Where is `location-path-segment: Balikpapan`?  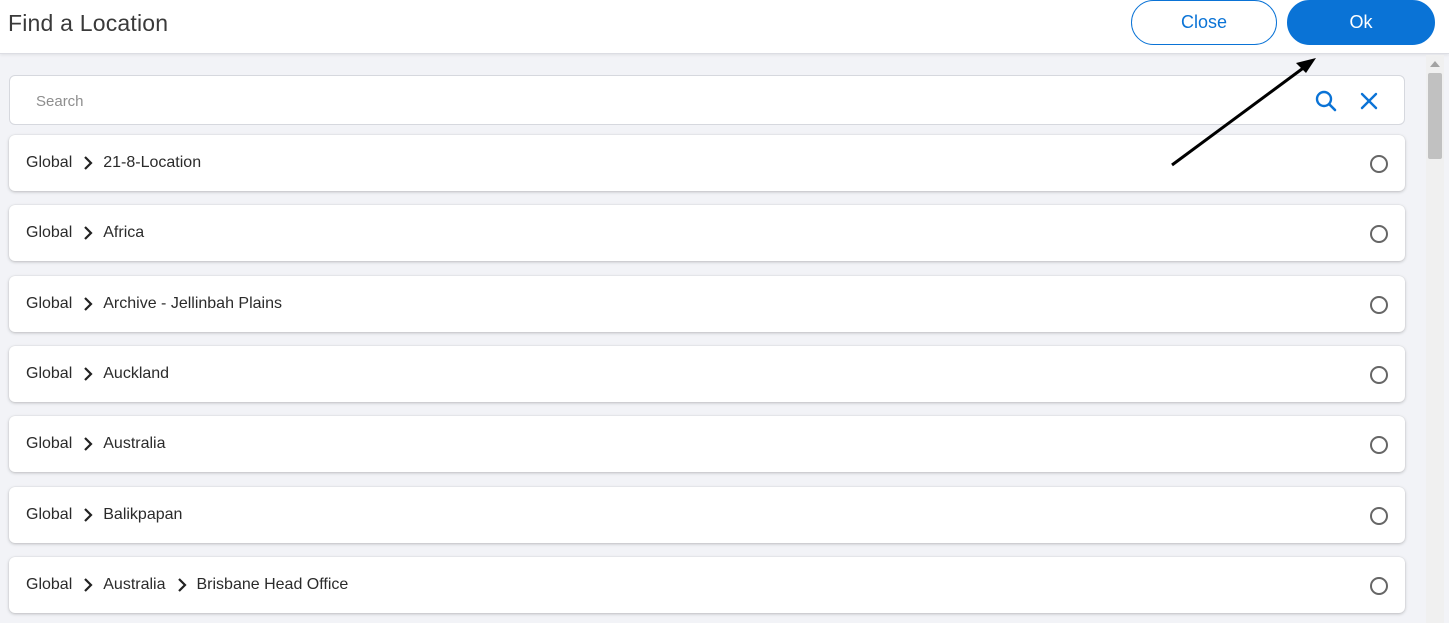 location-path-segment: Balikpapan is located at coordinates (143, 514).